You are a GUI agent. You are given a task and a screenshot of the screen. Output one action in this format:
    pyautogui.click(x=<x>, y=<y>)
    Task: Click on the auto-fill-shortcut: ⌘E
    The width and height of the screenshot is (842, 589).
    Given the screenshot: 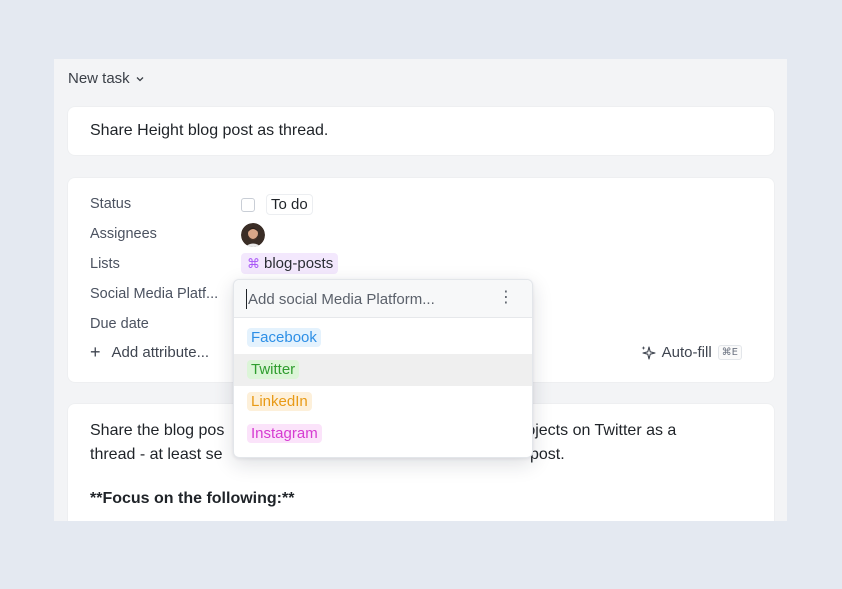 What is the action you would take?
    pyautogui.click(x=729, y=352)
    